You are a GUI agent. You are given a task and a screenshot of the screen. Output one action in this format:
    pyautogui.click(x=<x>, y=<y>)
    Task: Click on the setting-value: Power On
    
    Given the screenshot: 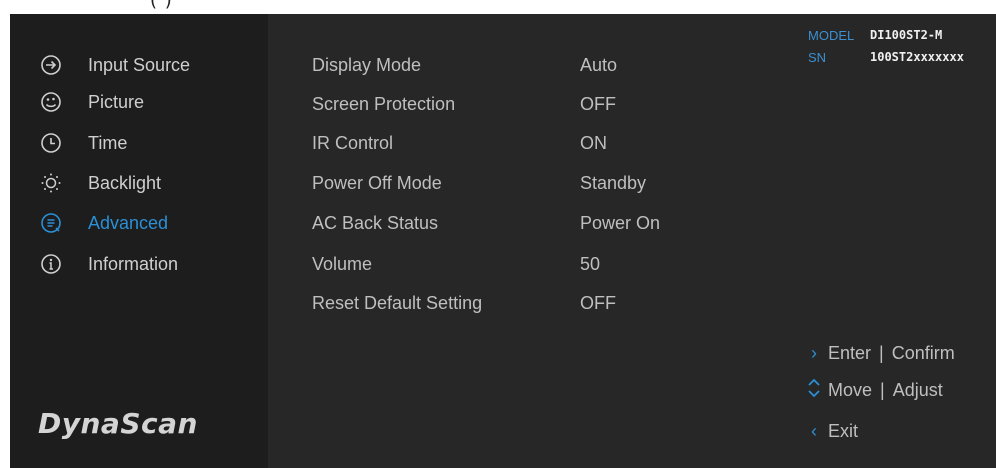 What is the action you would take?
    pyautogui.click(x=620, y=222)
    